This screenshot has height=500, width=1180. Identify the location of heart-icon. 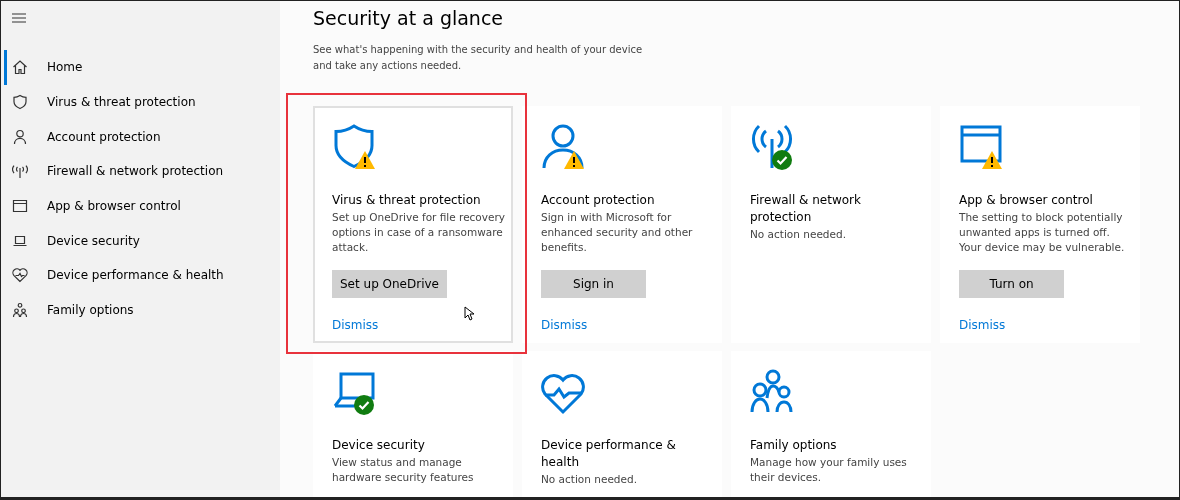
(20, 275).